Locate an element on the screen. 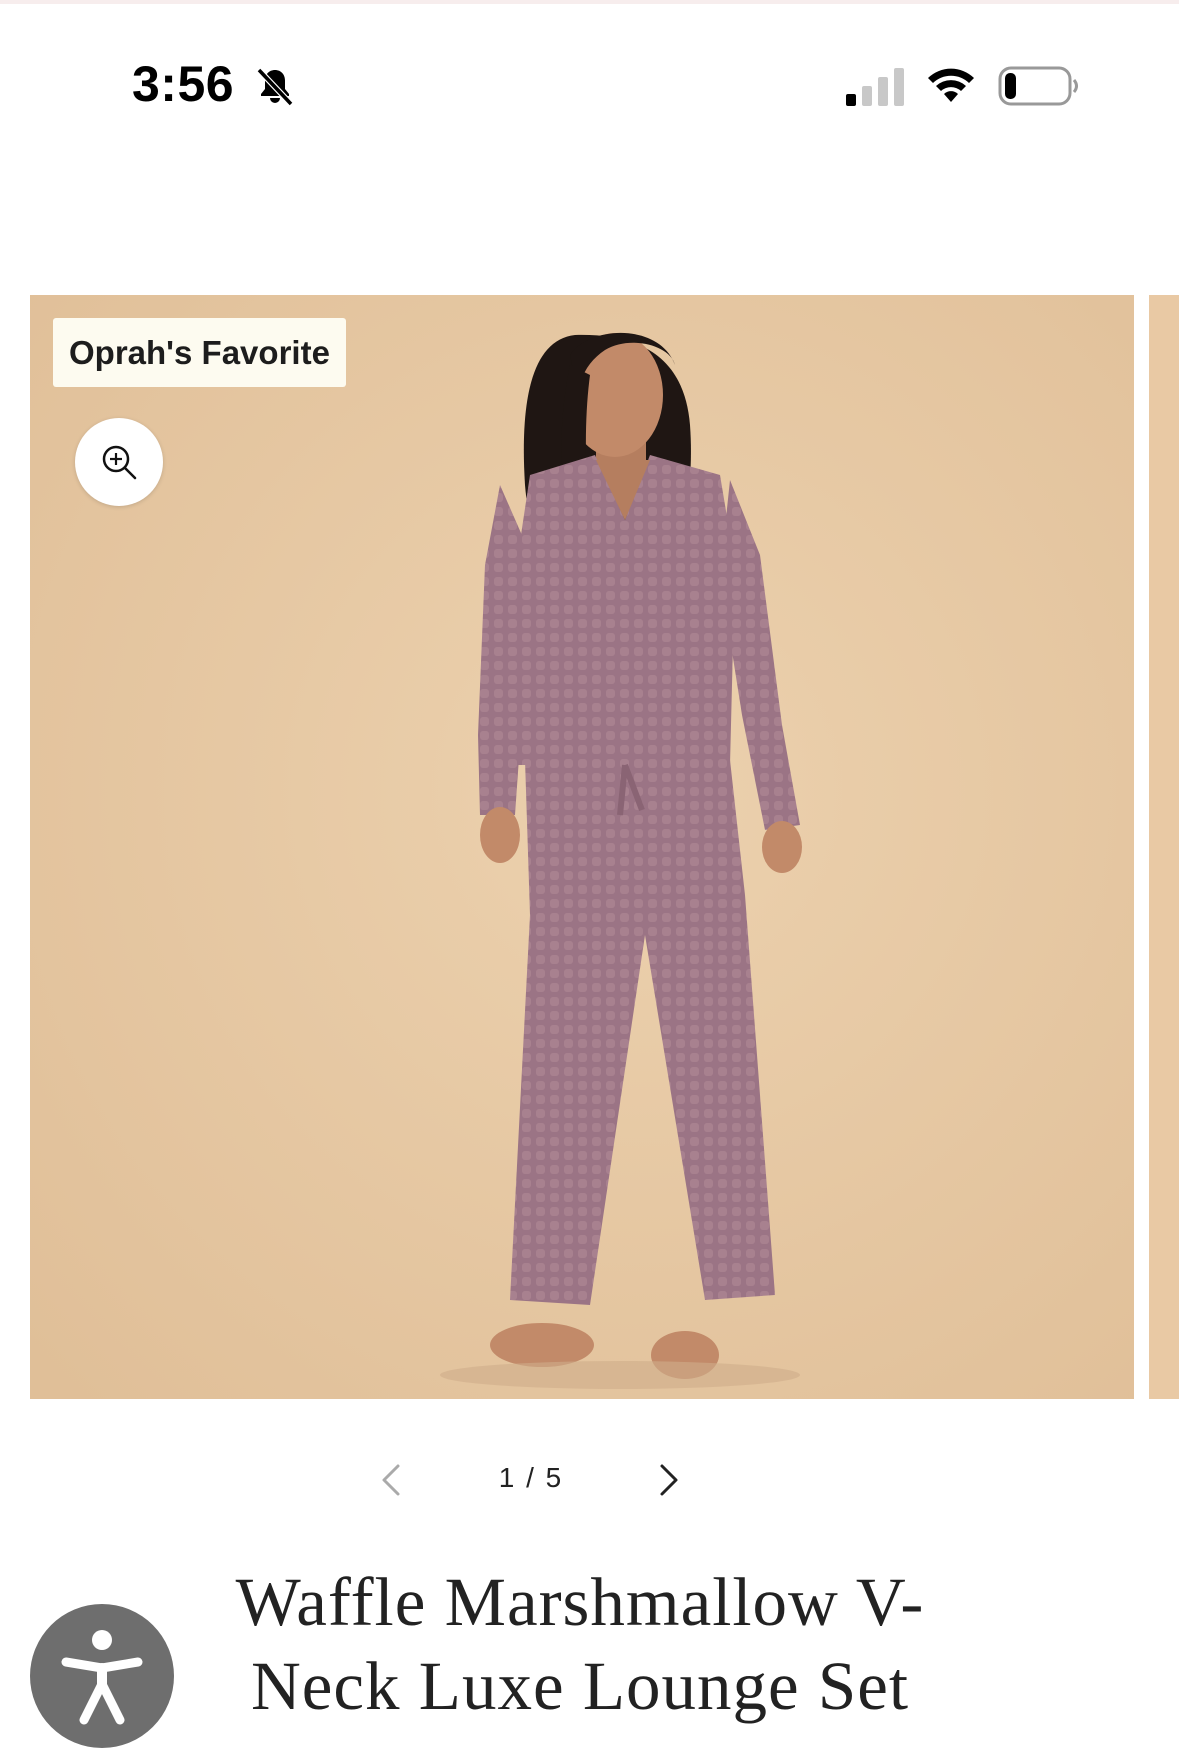 This screenshot has height=1748, width=1179. carousel-pager: 1 / 5 is located at coordinates (530, 1480).